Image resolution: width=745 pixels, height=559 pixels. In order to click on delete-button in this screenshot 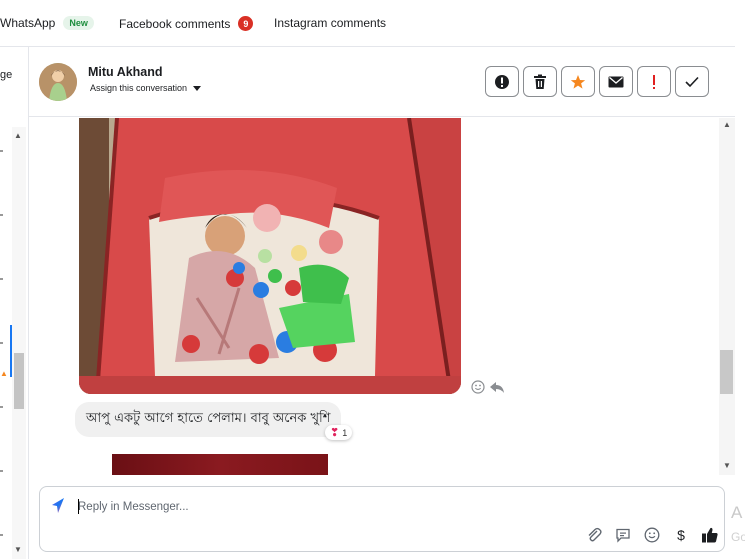, I will do `click(540, 81)`.